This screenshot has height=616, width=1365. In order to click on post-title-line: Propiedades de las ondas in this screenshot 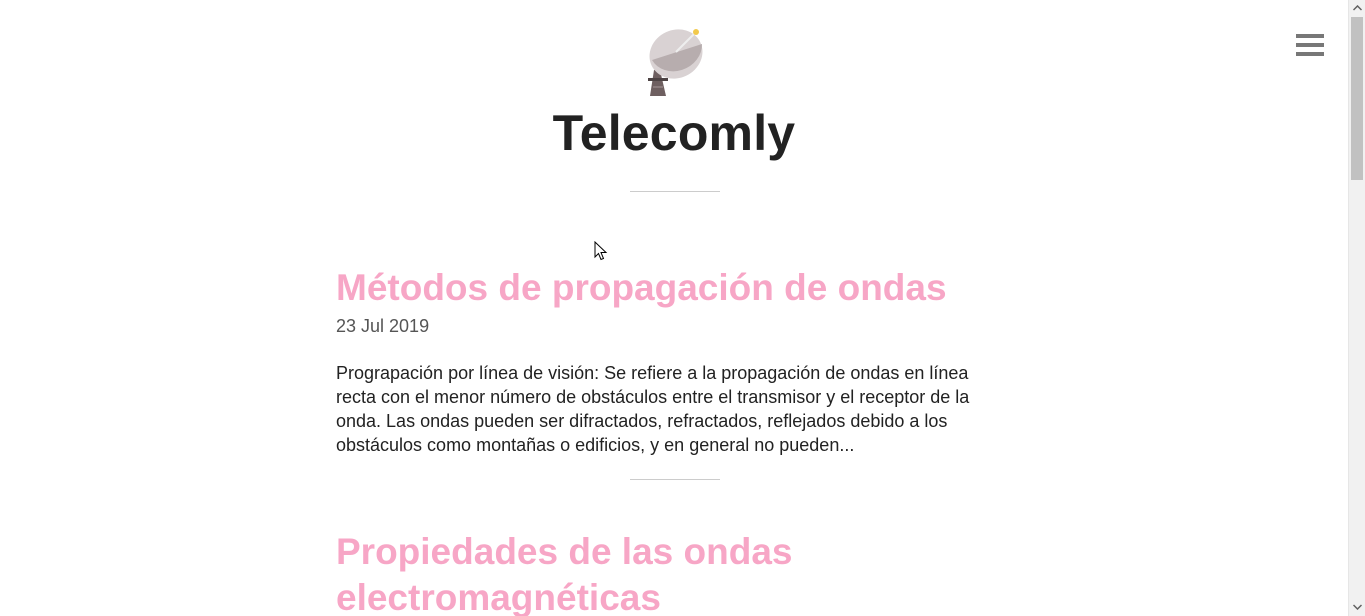, I will do `click(564, 551)`.